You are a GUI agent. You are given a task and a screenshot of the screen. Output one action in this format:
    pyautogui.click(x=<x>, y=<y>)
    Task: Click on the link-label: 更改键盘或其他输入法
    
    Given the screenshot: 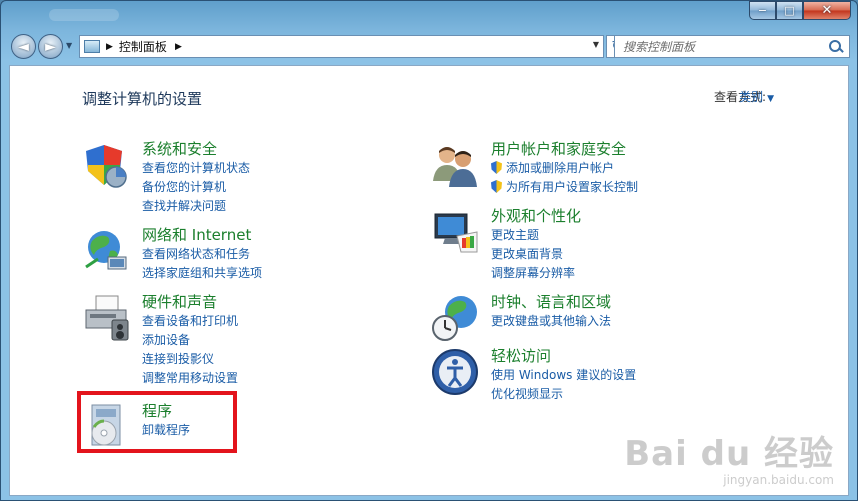 What is the action you would take?
    pyautogui.click(x=551, y=320)
    